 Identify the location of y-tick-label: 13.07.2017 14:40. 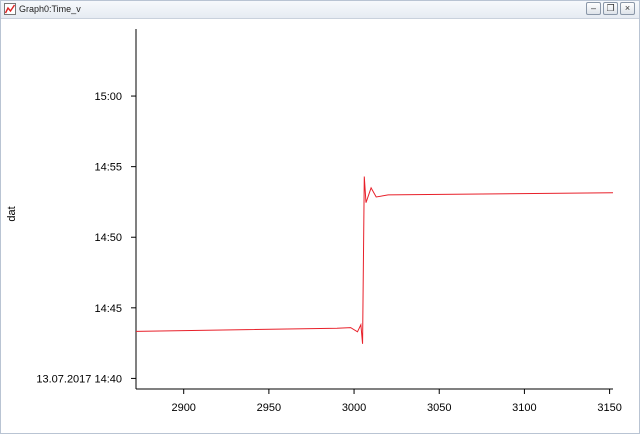
(79, 379).